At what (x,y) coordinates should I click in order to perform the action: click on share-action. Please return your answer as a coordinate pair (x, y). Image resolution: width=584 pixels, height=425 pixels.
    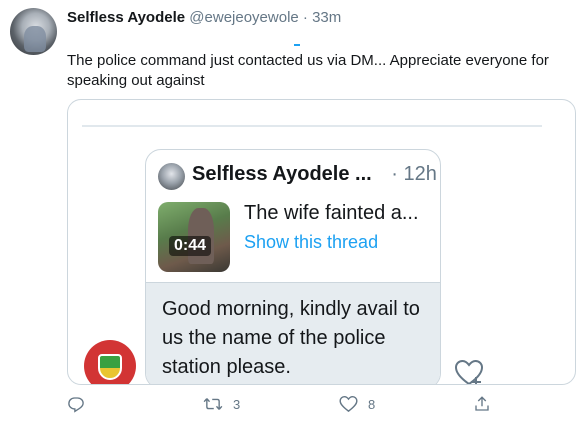
    Looking at the image, I should click on (482, 404).